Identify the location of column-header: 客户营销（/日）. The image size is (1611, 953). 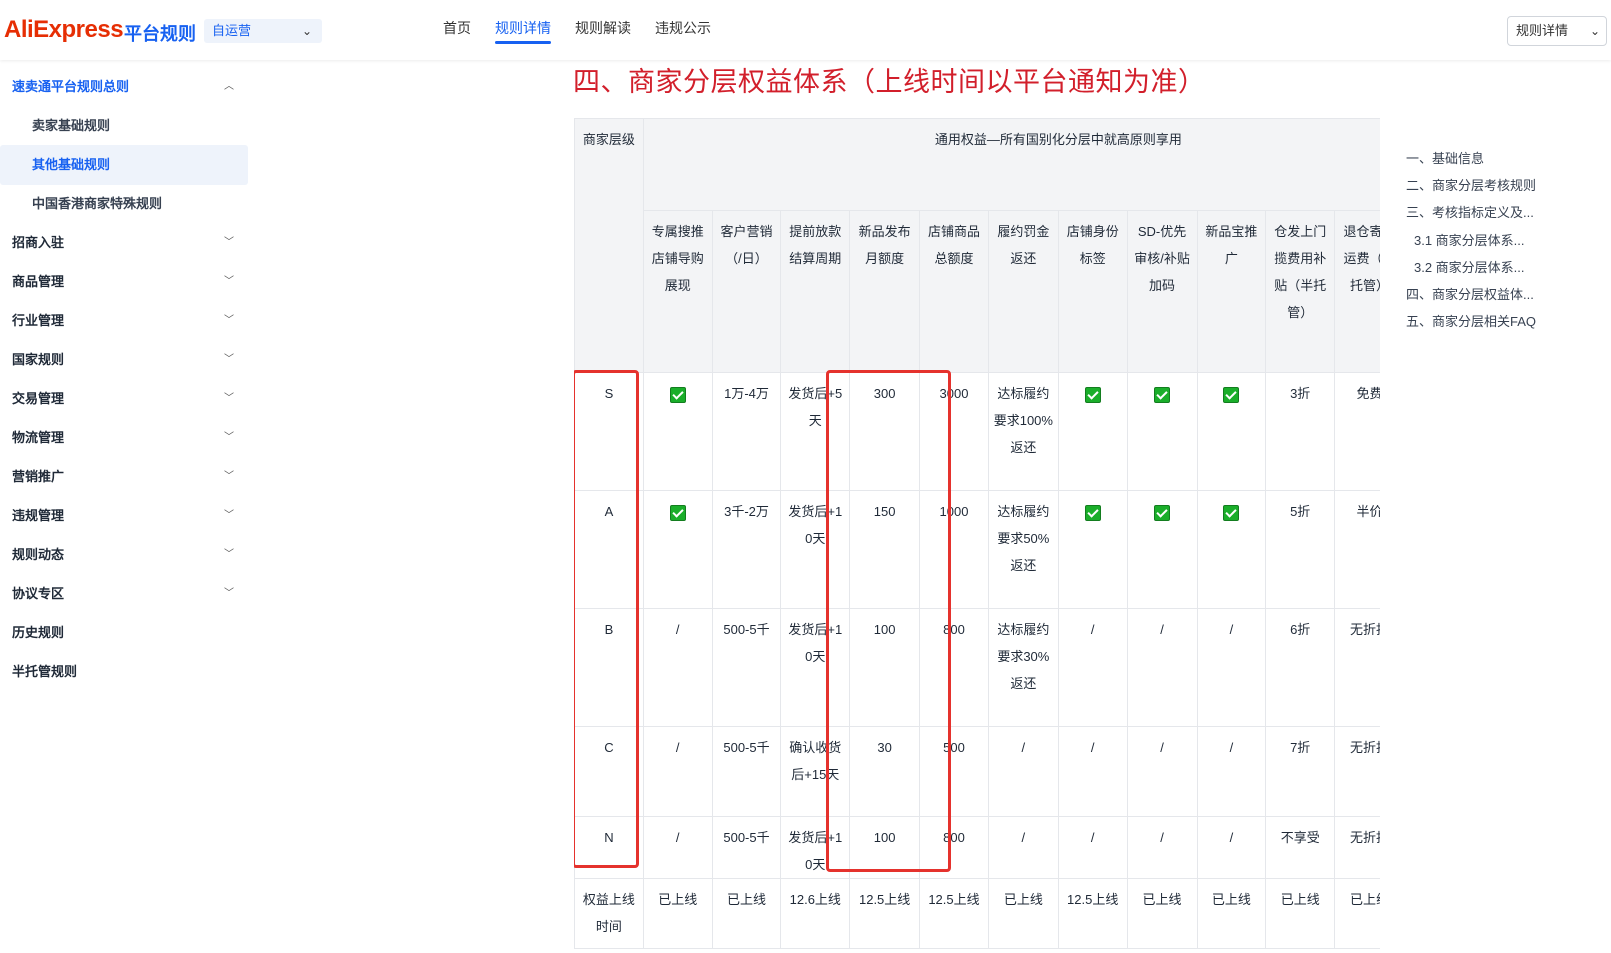
(746, 291).